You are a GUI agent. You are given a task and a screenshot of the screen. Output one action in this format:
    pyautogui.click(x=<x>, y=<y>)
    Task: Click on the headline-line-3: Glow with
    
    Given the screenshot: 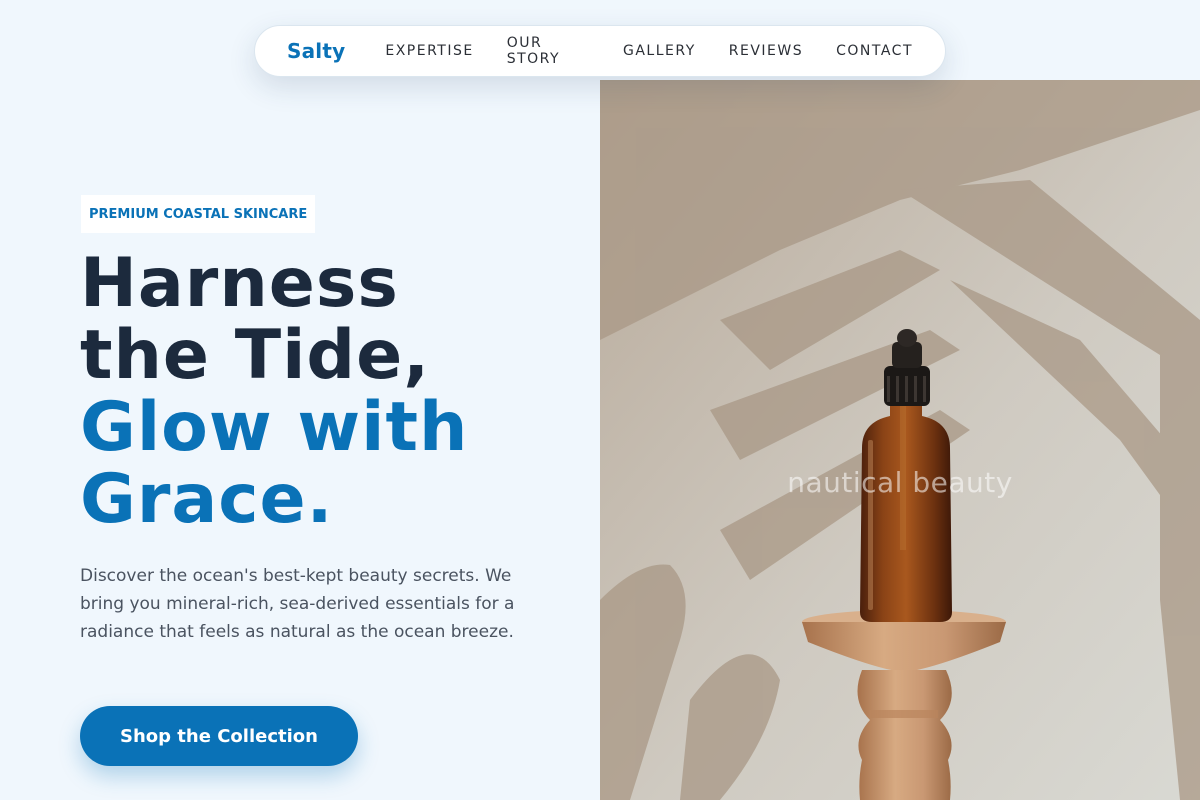 What is the action you would take?
    pyautogui.click(x=274, y=427)
    